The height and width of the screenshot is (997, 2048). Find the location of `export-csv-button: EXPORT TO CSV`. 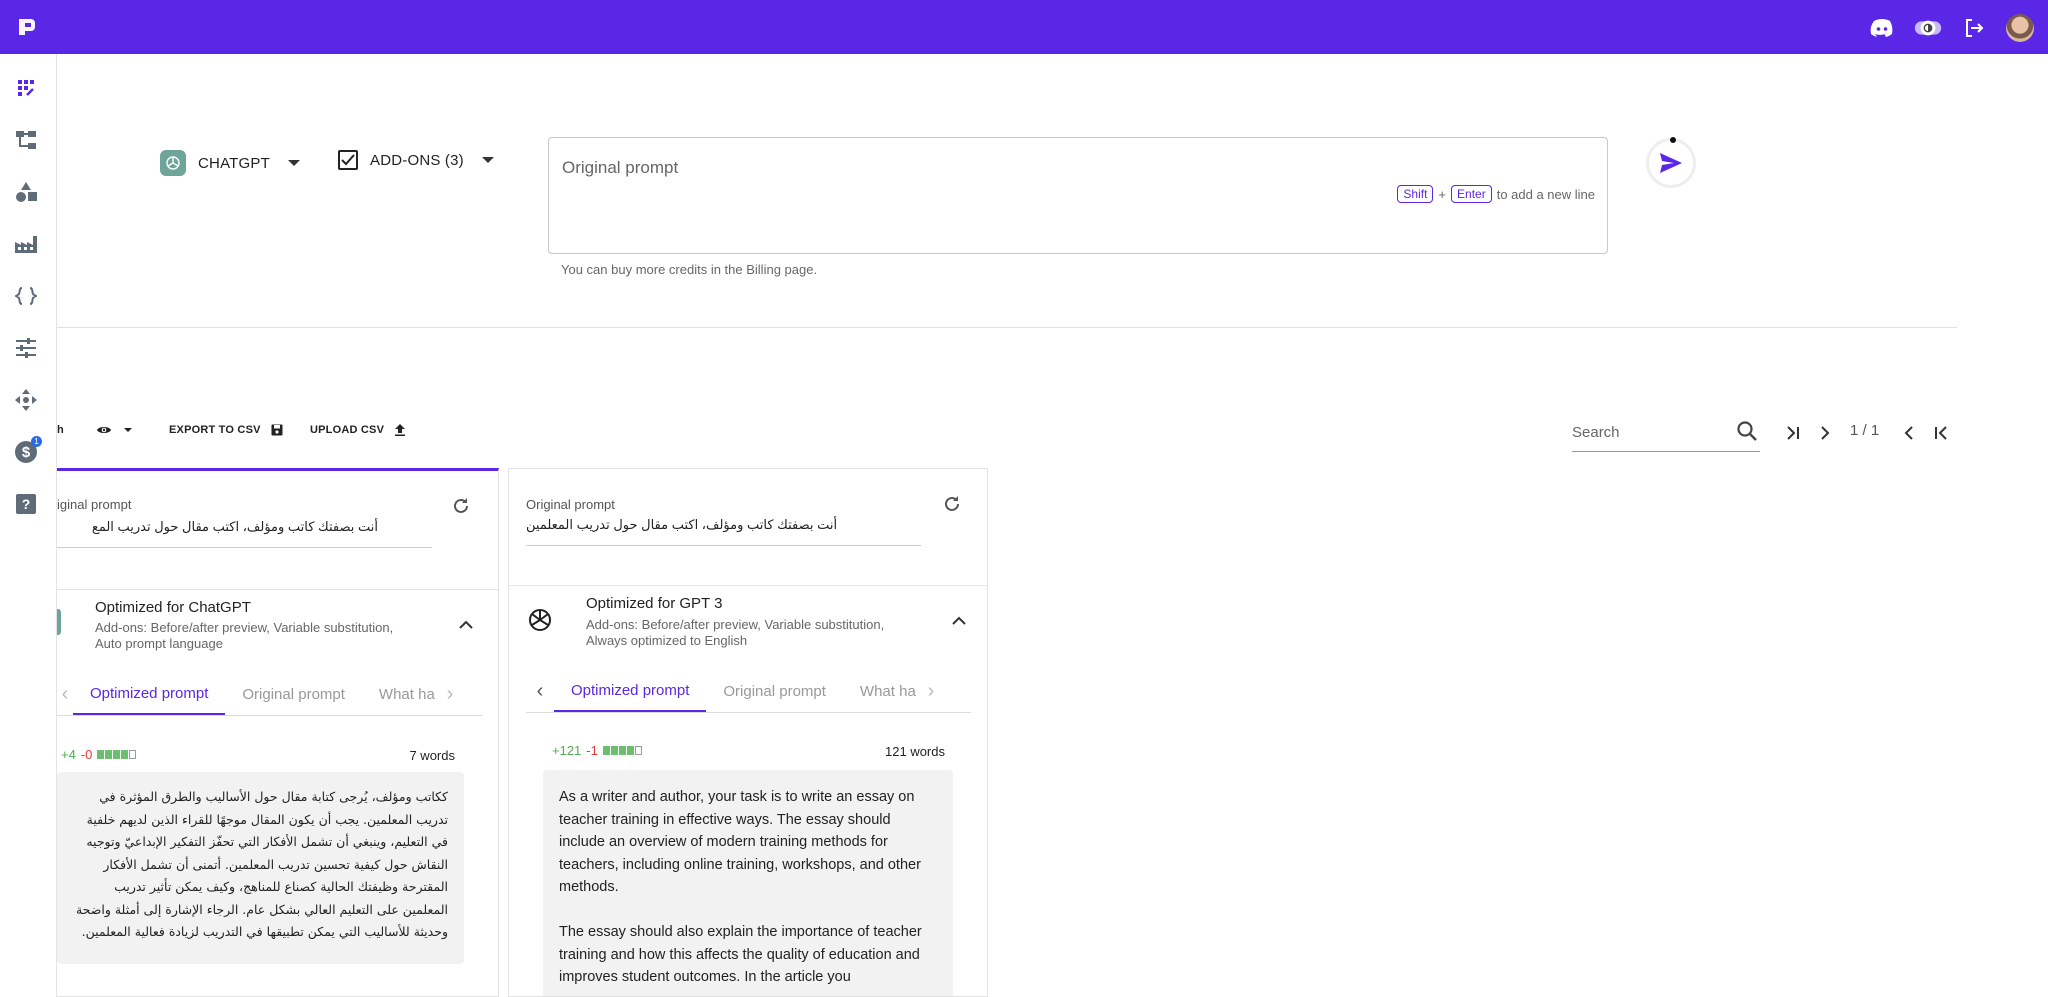

export-csv-button: EXPORT TO CSV is located at coordinates (226, 430).